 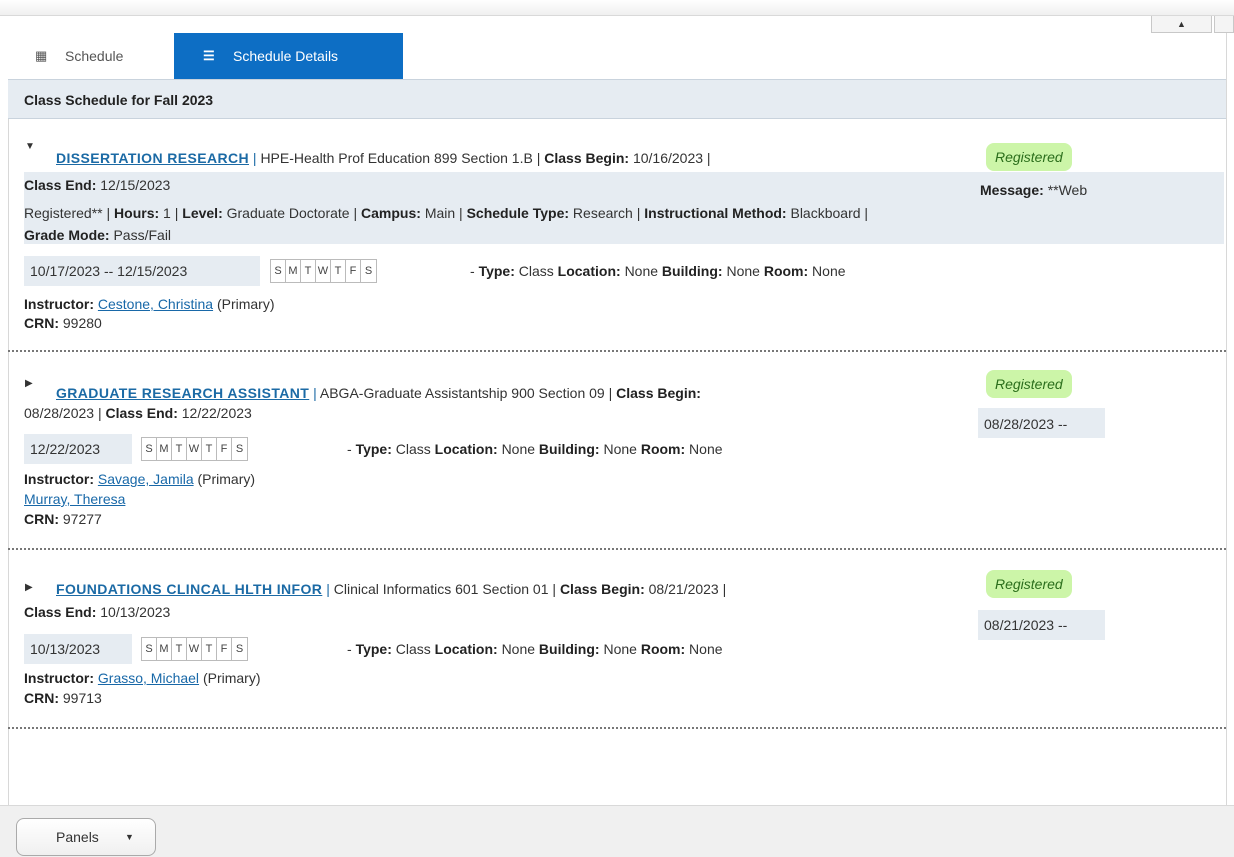 What do you see at coordinates (59, 413) in the screenshot?
I see `class-begin-value: 08/28/2023` at bounding box center [59, 413].